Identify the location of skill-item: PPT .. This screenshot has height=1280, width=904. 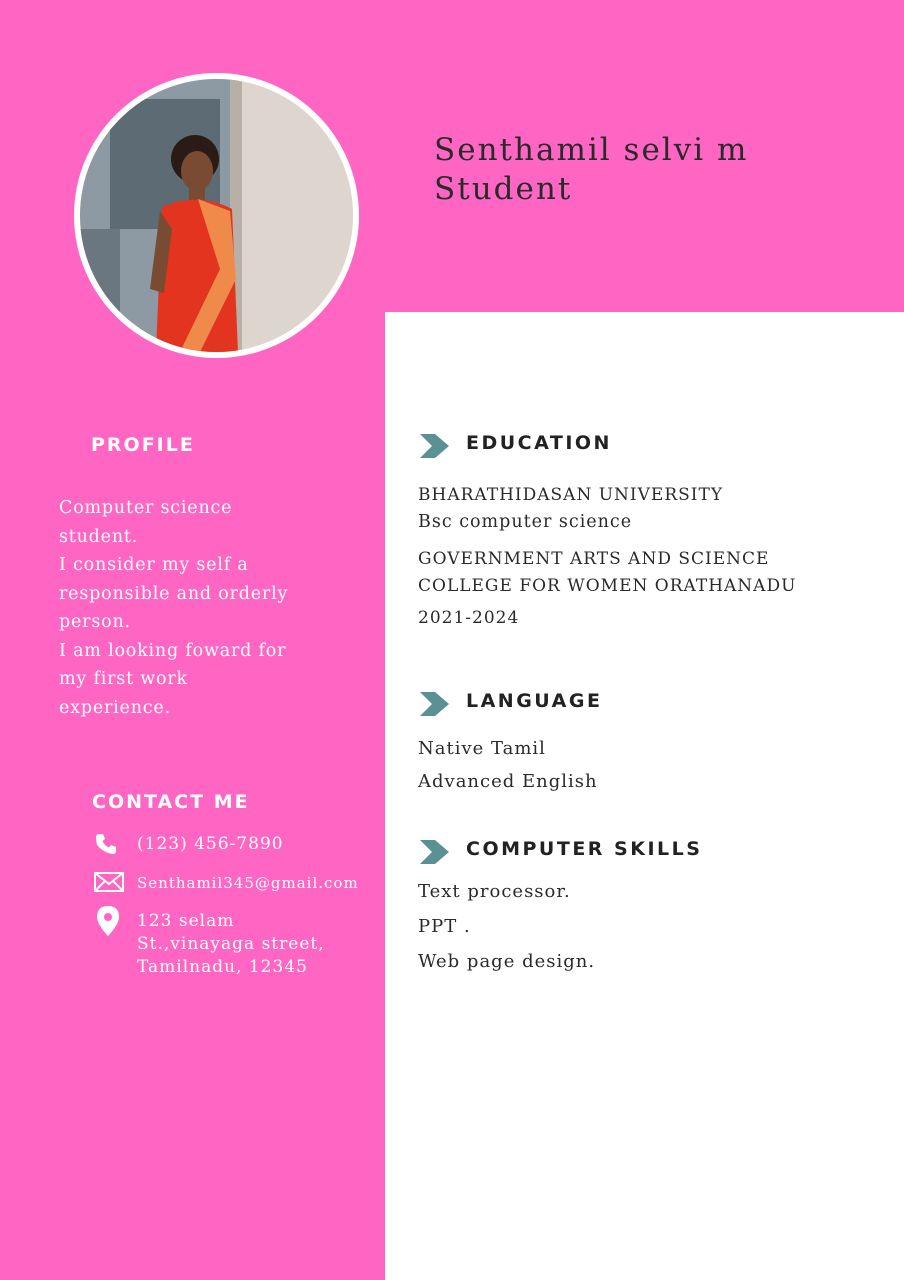
(444, 926).